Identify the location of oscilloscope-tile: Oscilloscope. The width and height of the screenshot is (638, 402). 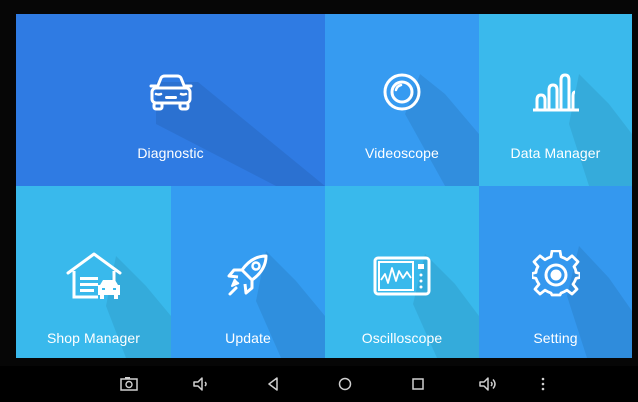
(402, 272).